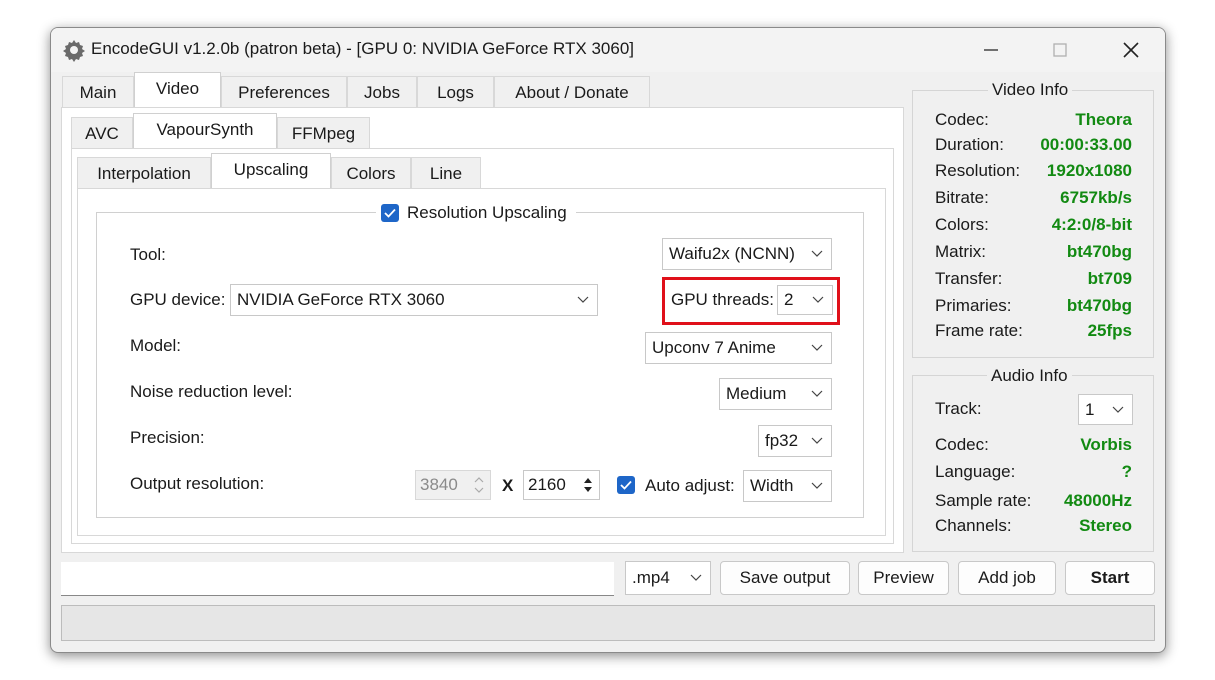  What do you see at coordinates (1029, 376) in the screenshot?
I see `audio-info-title: Audio Info` at bounding box center [1029, 376].